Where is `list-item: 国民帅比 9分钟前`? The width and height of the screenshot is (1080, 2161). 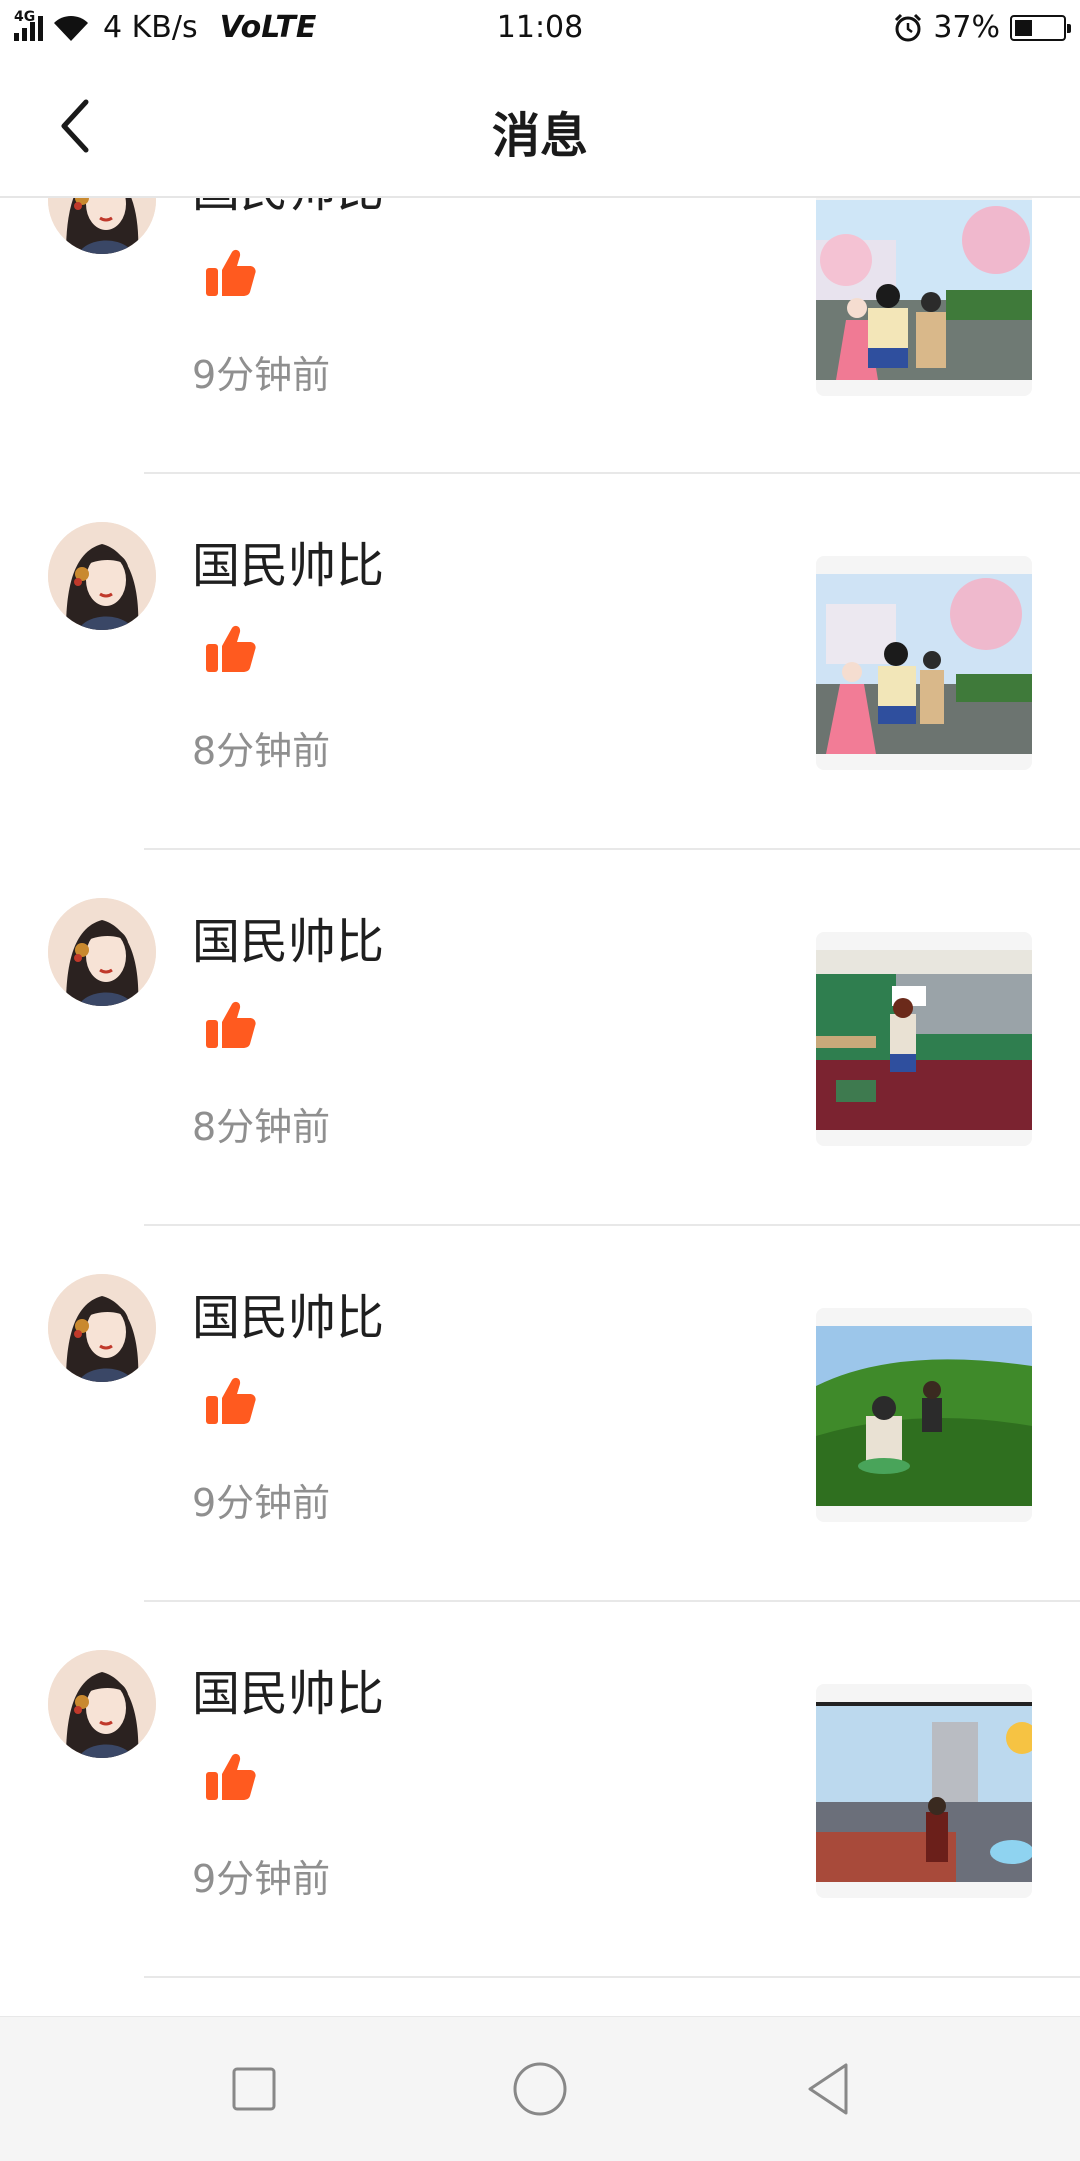
list-item: 国民帅比 9分钟前 is located at coordinates (540, 336).